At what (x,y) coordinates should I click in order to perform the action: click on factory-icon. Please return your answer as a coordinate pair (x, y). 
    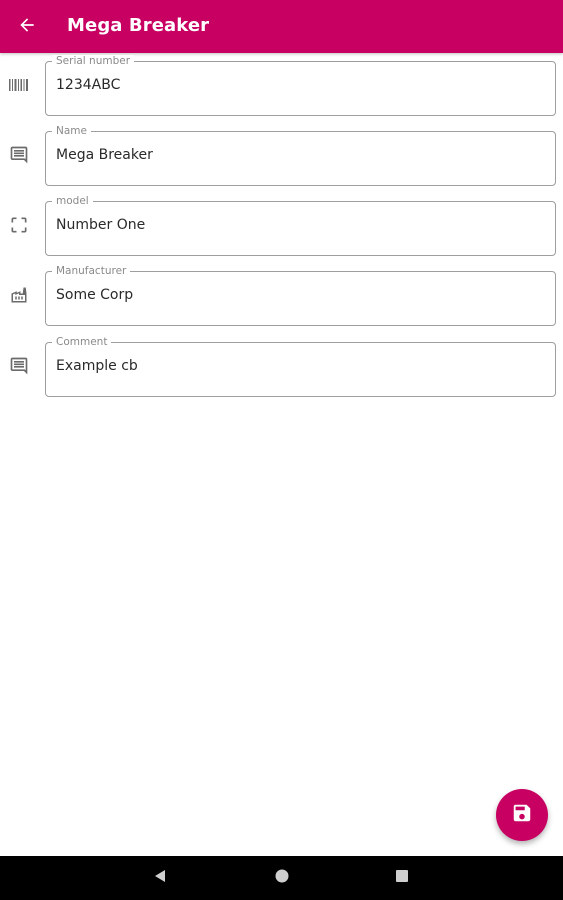
    Looking at the image, I should click on (19, 295).